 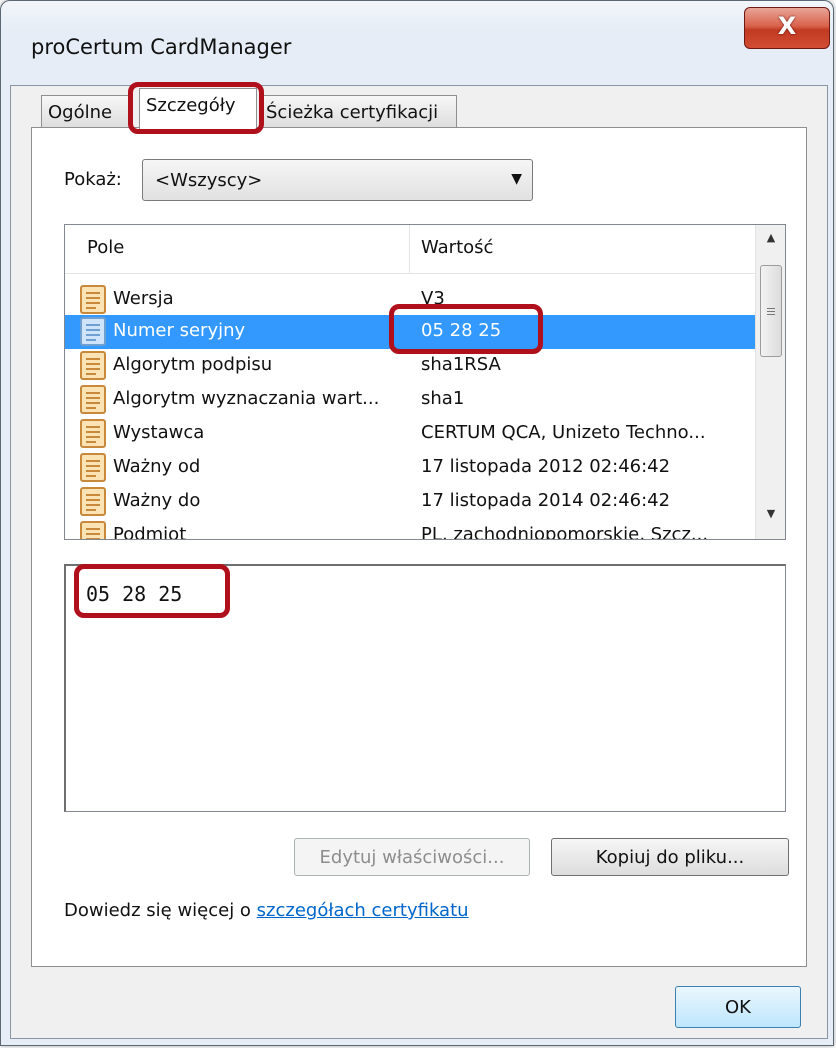 I want to click on list-scrollbar: ▲ ▼, so click(x=770, y=382).